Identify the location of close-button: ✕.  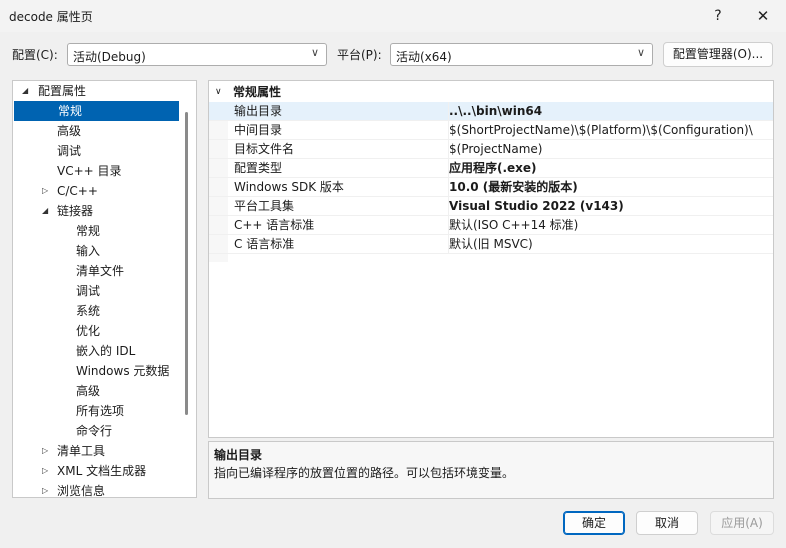
(763, 16).